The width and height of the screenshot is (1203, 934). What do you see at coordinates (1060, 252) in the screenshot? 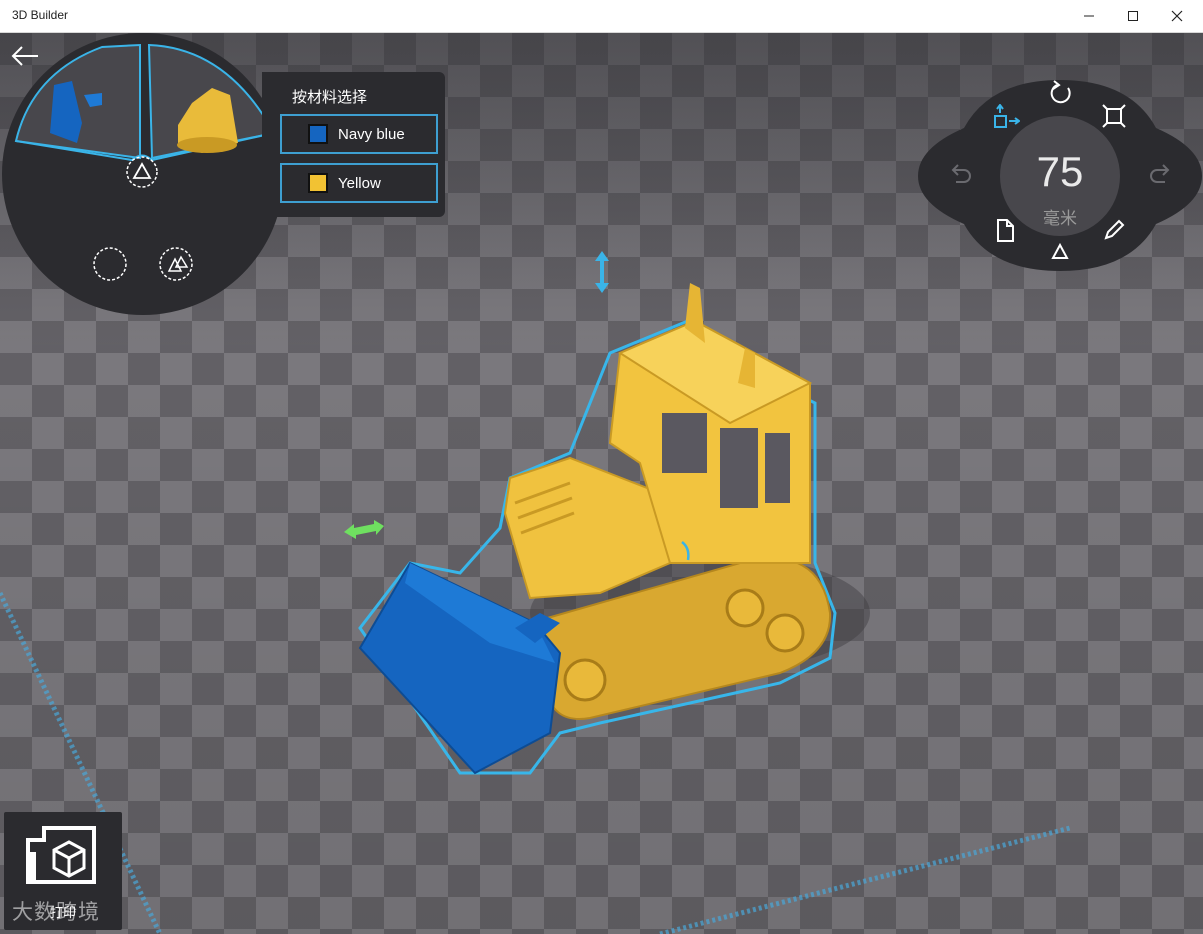
I see `triangle-icon` at bounding box center [1060, 252].